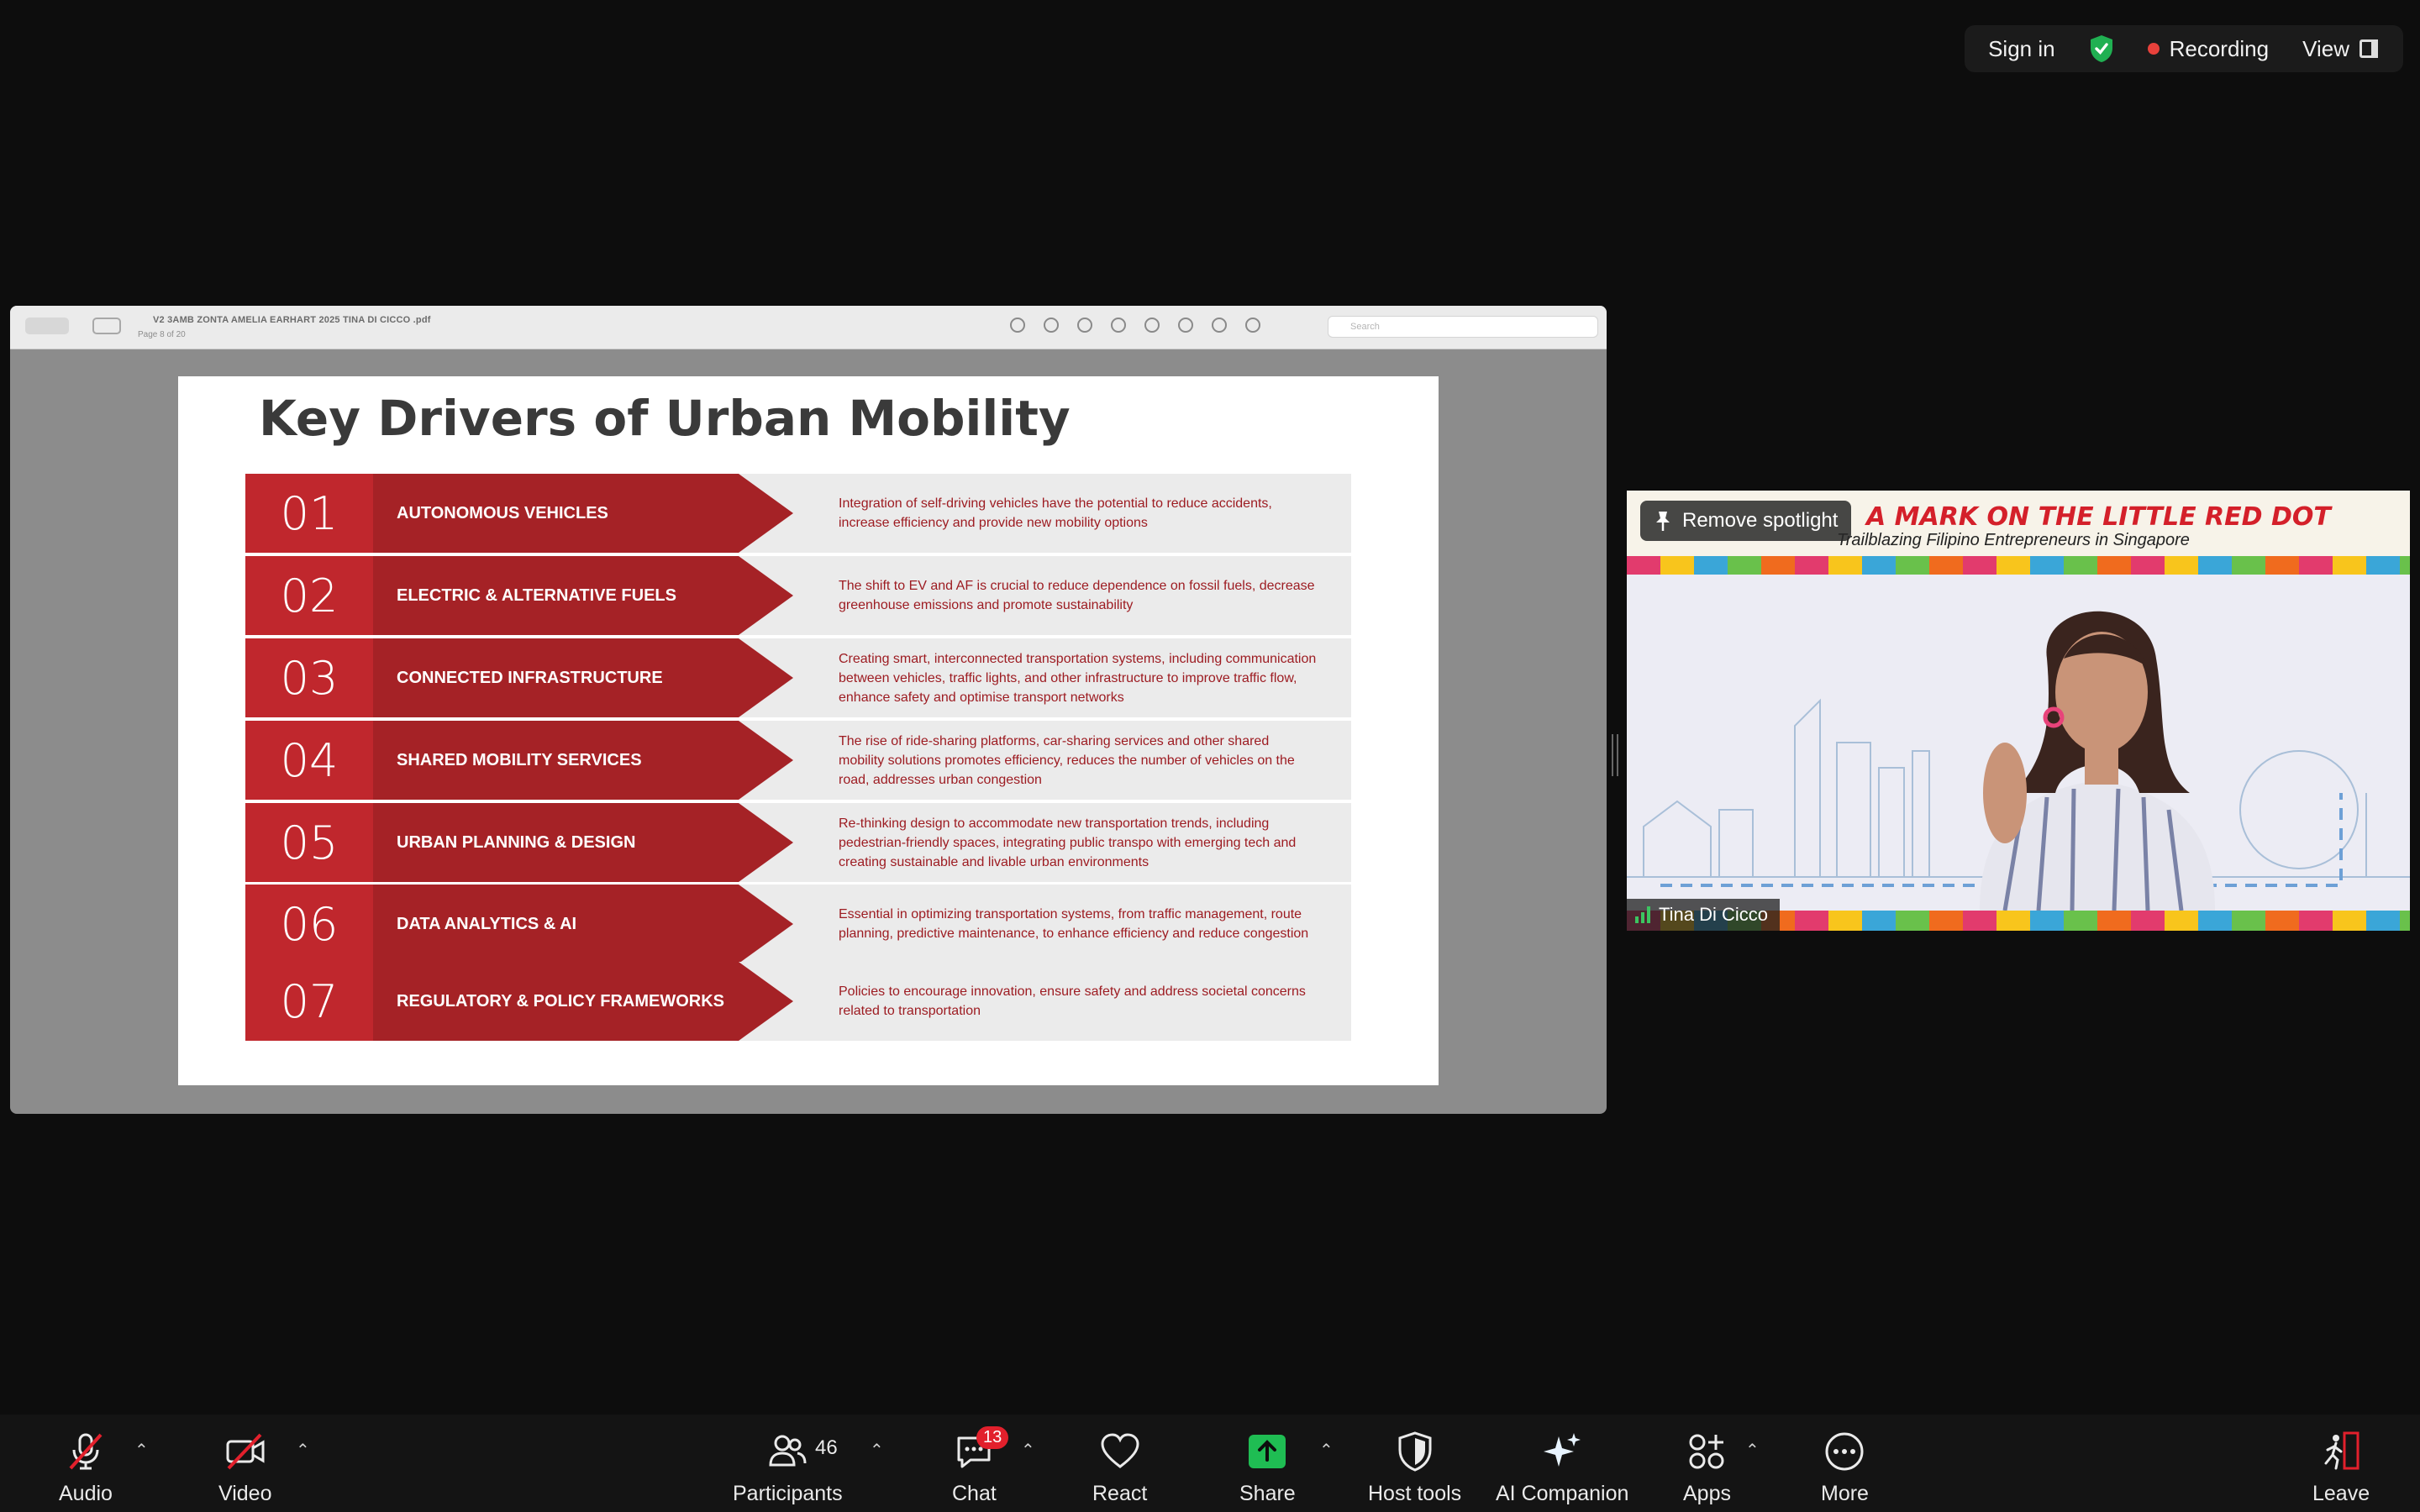 The width and height of the screenshot is (2420, 1512). I want to click on audio-options-chevron-icon: ⌃, so click(142, 1450).